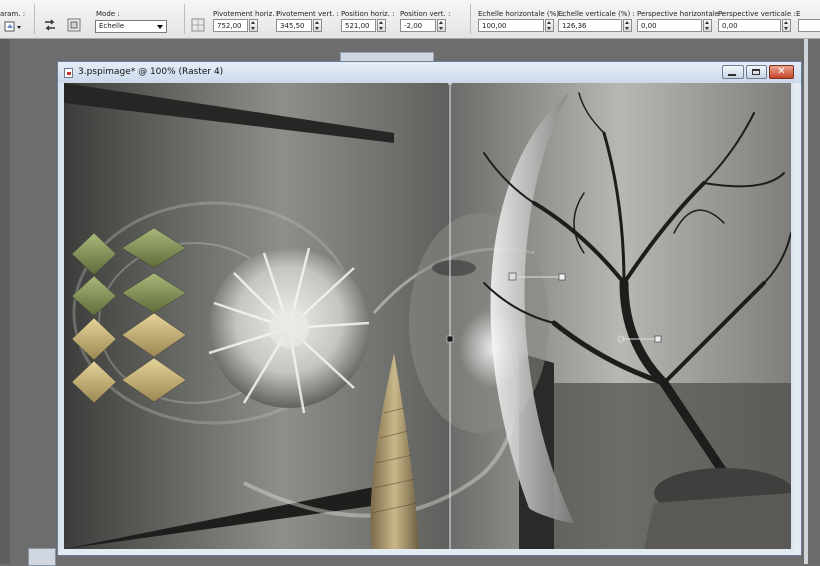 The width and height of the screenshot is (820, 566). What do you see at coordinates (5, 301) in the screenshot?
I see `left-panel-edge` at bounding box center [5, 301].